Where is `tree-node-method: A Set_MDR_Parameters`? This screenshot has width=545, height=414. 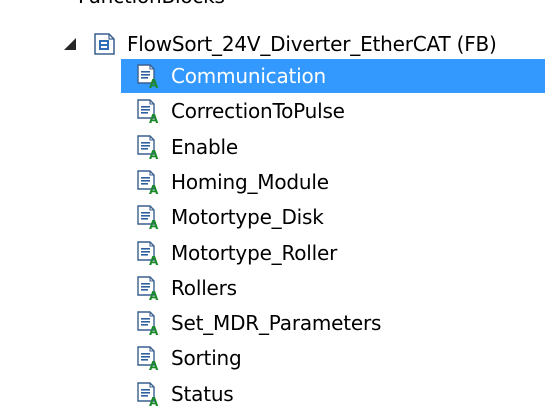 tree-node-method: A Set_MDR_Parameters is located at coordinates (272, 323).